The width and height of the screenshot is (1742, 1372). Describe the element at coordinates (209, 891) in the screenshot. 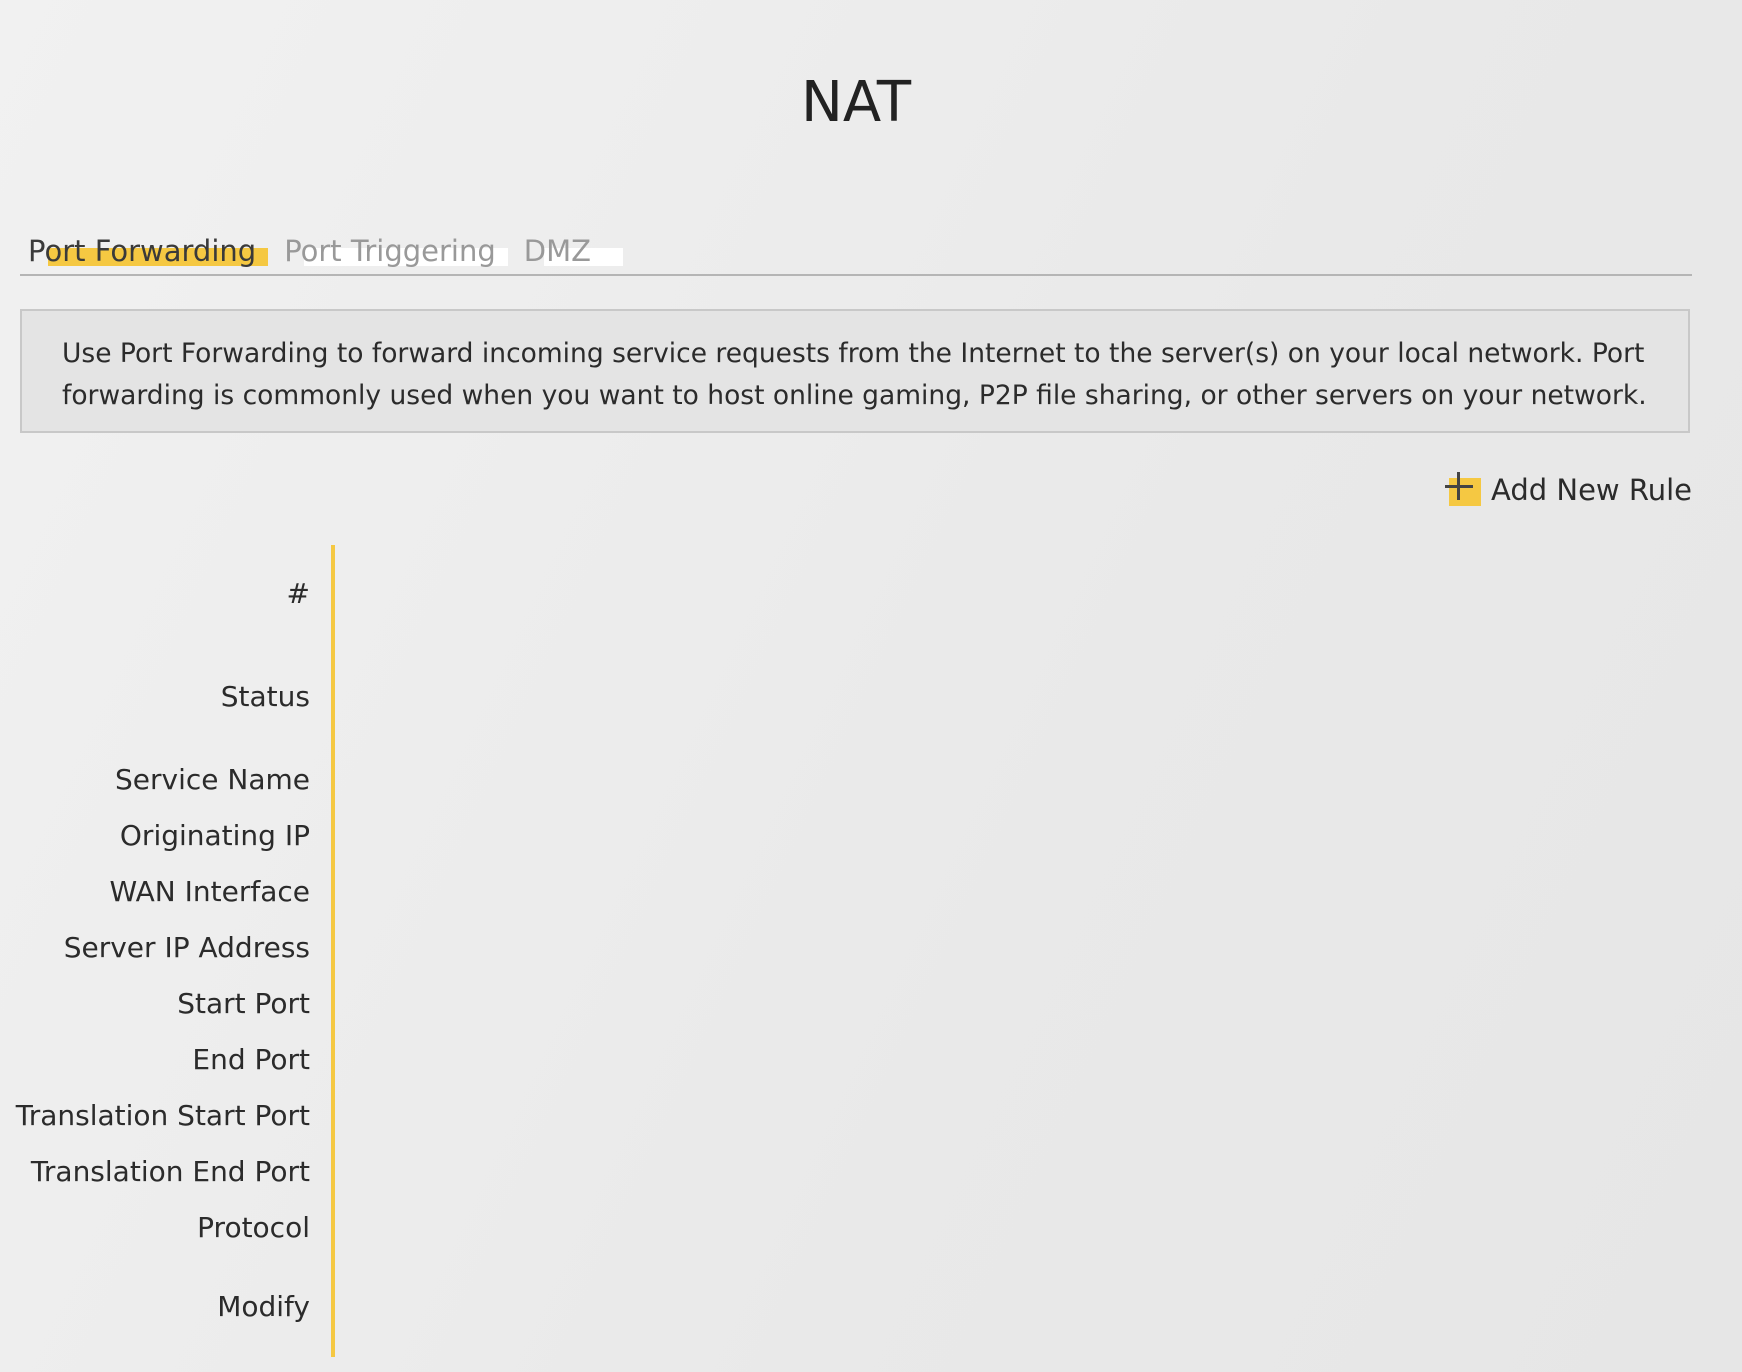

I see `header-wan-interface: WAN Interface` at that location.